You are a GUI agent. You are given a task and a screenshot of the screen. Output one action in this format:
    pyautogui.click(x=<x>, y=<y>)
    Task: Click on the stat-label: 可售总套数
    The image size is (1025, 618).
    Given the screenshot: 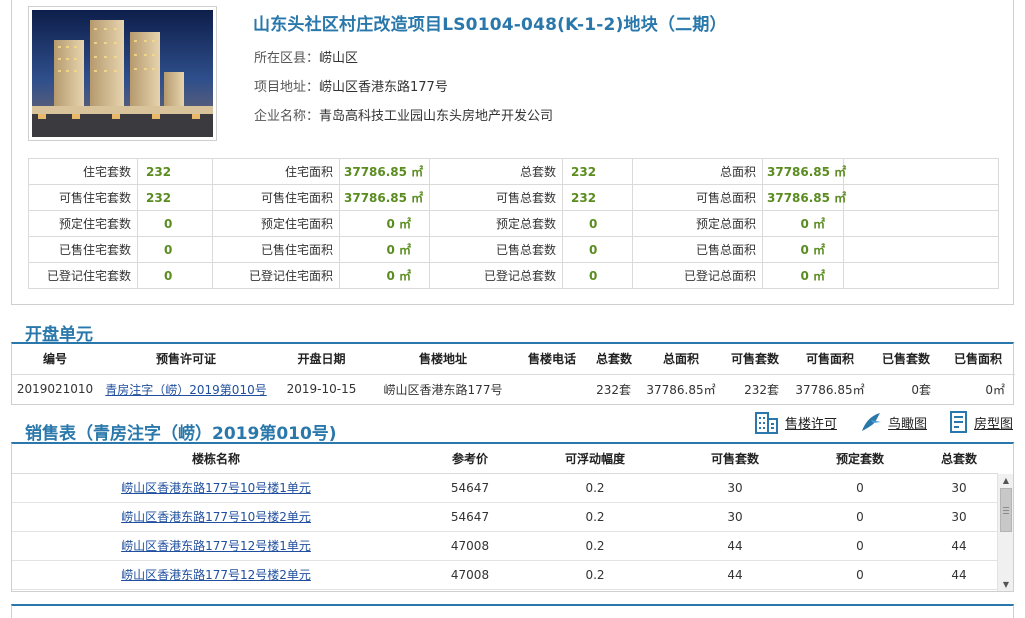 What is the action you would take?
    pyautogui.click(x=496, y=197)
    